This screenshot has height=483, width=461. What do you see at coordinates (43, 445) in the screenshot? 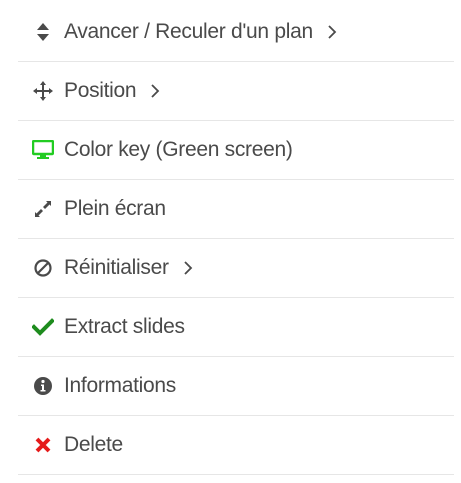
I see `close-icon` at bounding box center [43, 445].